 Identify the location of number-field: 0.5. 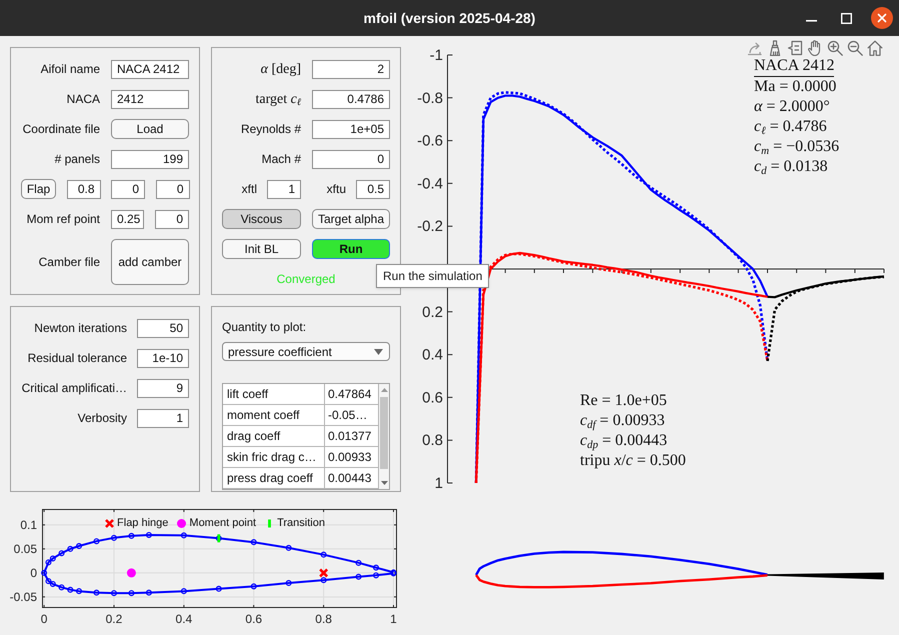
(373, 189).